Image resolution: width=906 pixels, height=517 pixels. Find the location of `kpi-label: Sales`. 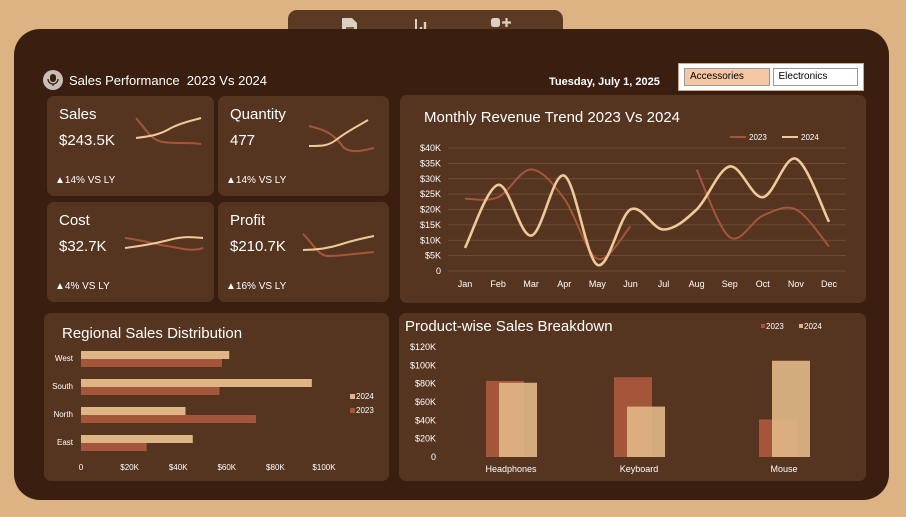

kpi-label: Sales is located at coordinates (78, 114).